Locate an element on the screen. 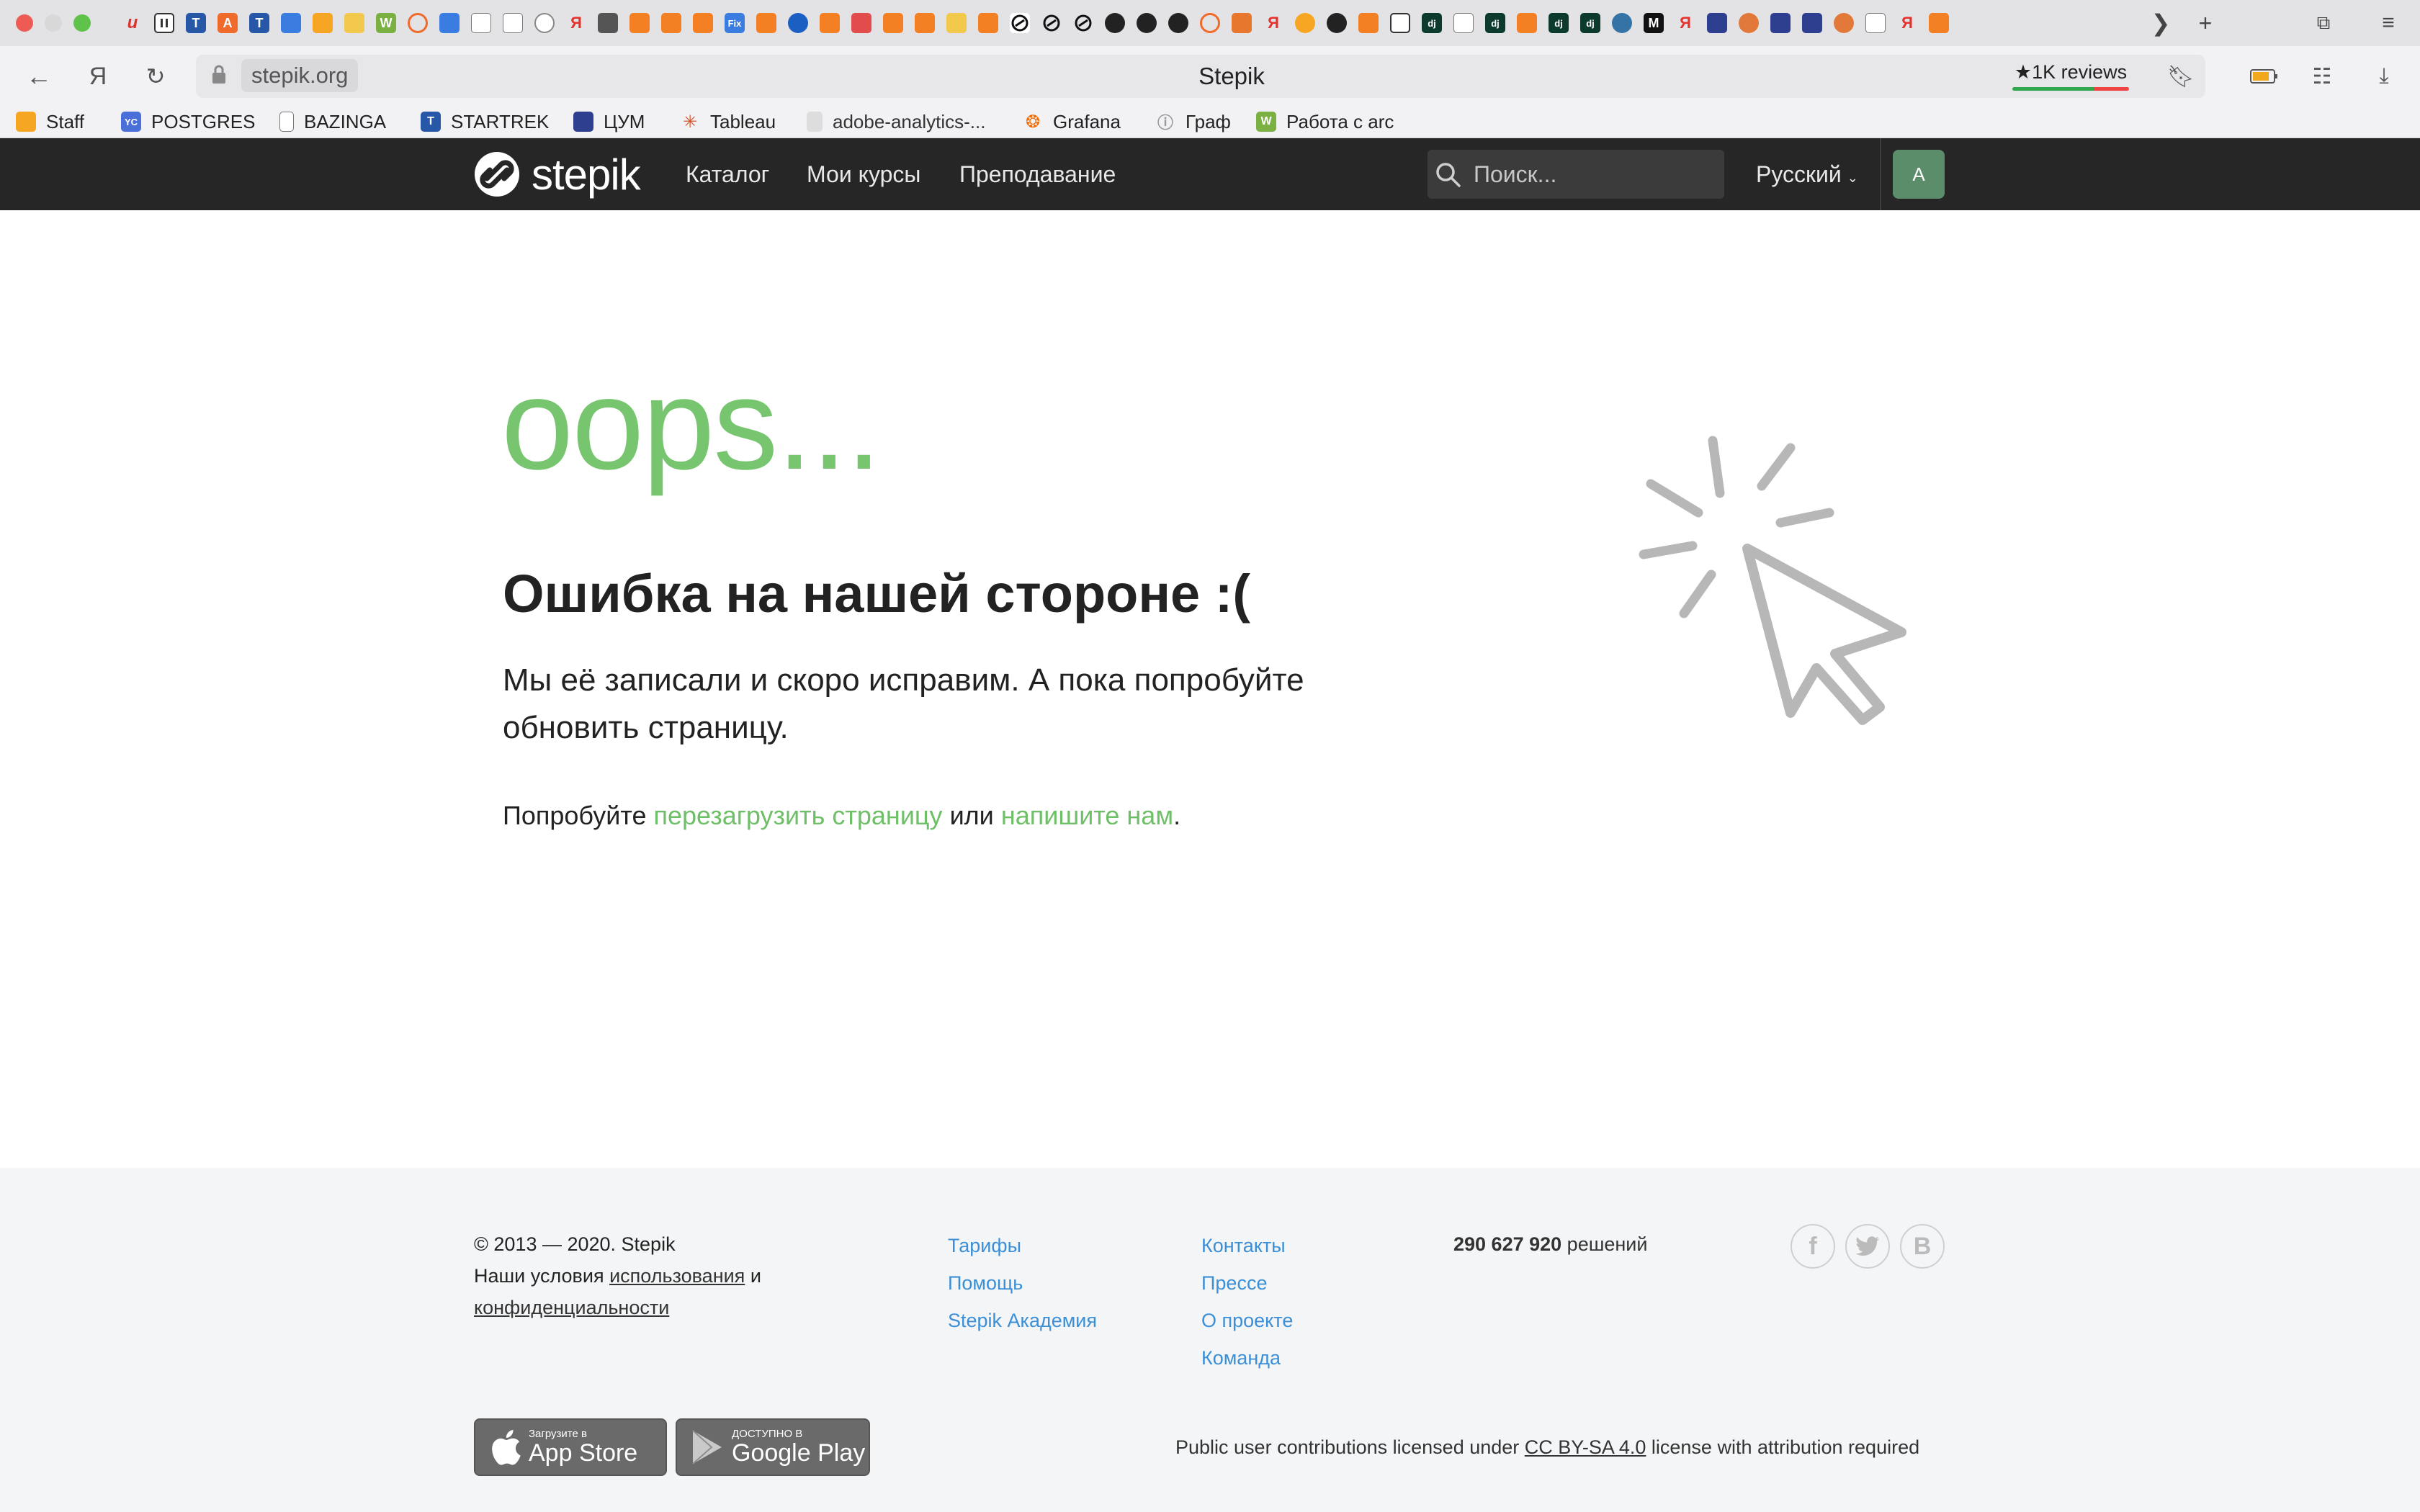 Image resolution: width=2420 pixels, height=1512 pixels. nav-catalog-link: Каталог is located at coordinates (727, 174).